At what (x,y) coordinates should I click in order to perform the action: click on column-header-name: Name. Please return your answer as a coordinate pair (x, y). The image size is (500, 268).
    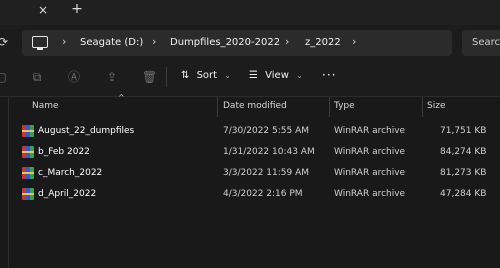
    Looking at the image, I should click on (45, 106).